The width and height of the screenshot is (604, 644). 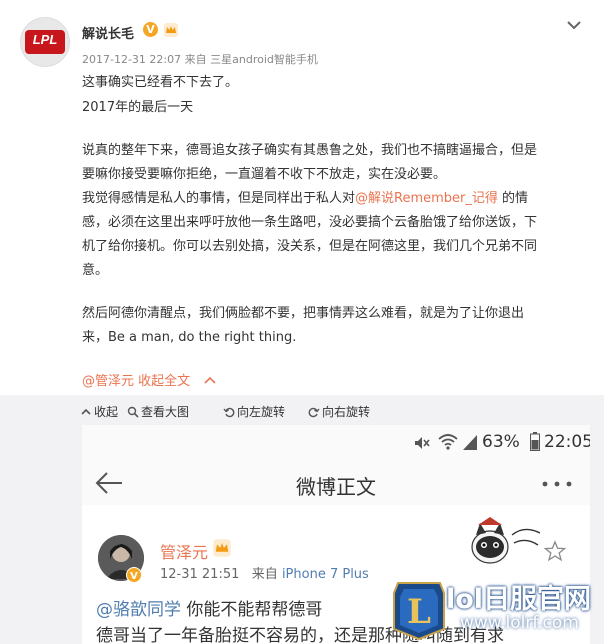 I want to click on nav-title: 微博正文, so click(x=336, y=487).